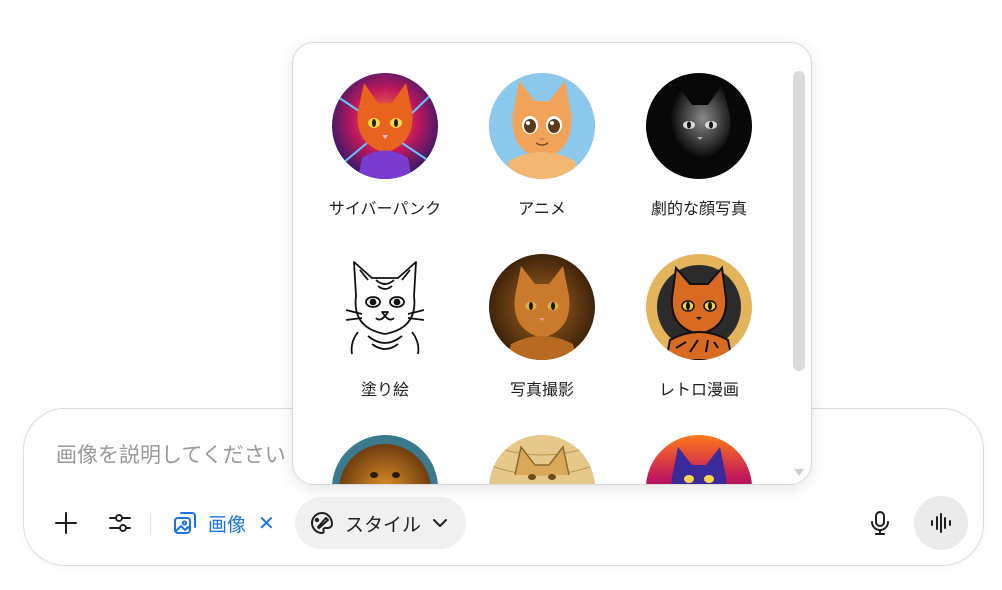 This screenshot has height=590, width=1002. I want to click on cyberpunk-cat-thumbnail, so click(385, 126).